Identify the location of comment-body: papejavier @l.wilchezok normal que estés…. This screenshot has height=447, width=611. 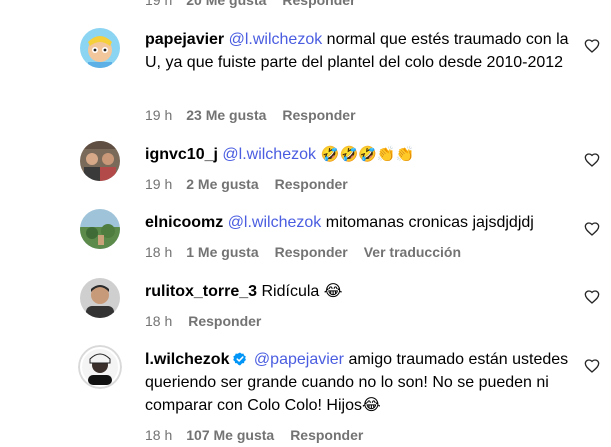
(360, 51).